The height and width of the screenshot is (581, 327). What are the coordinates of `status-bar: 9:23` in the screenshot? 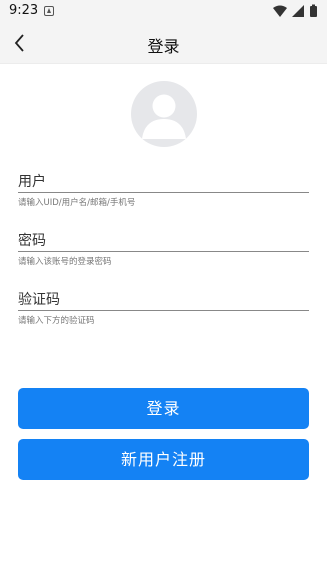 It's located at (163, 11).